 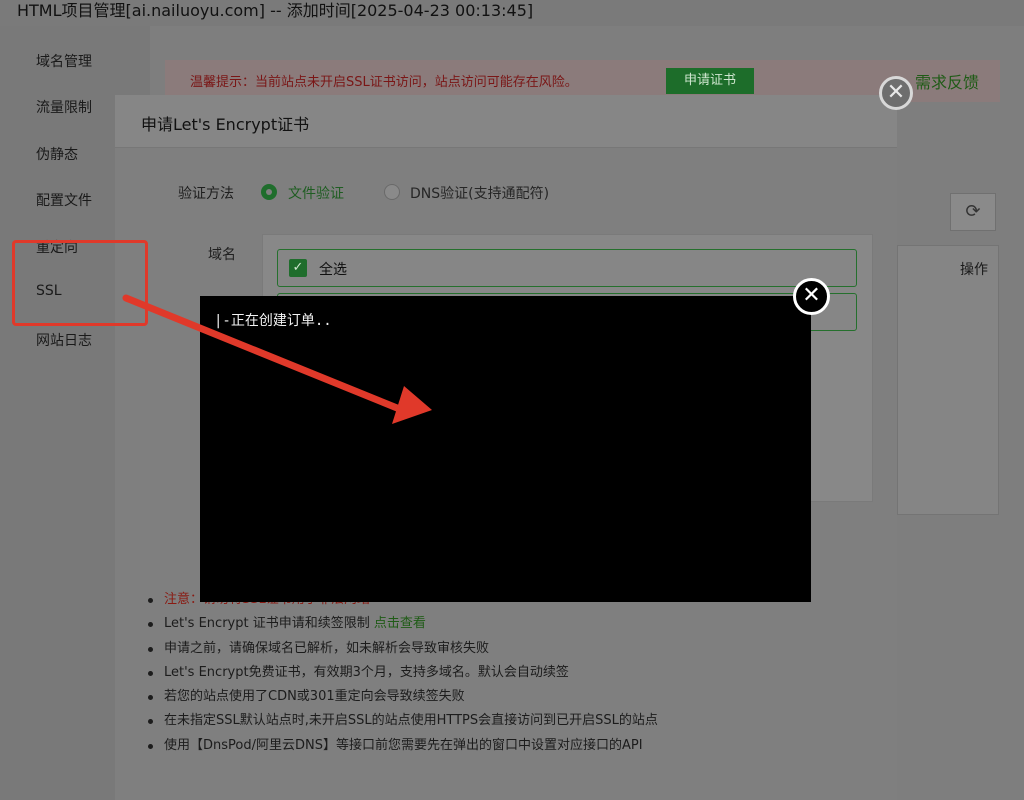 I want to click on note-item: Let's Encrypt免费证书，有效期3个月，支持多域名。默认会自动续签, so click(x=403, y=676).